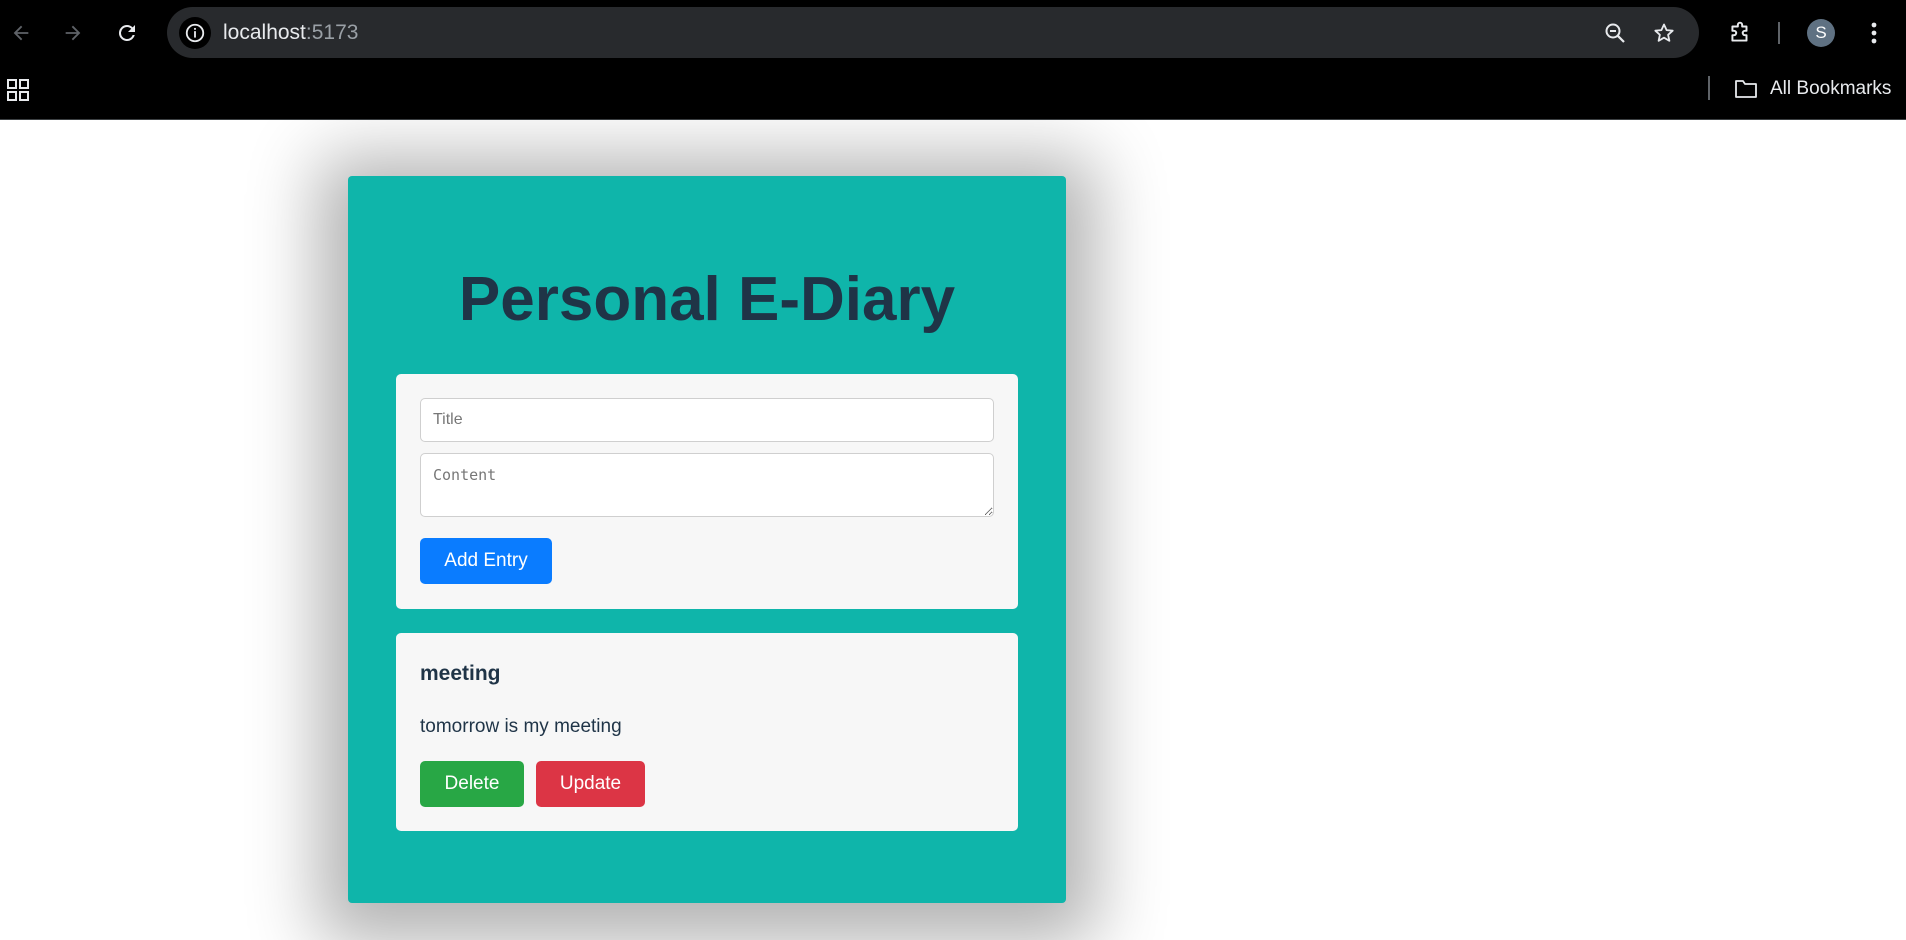 The height and width of the screenshot is (940, 1906). Describe the element at coordinates (332, 32) in the screenshot. I see `url-port: :5173` at that location.